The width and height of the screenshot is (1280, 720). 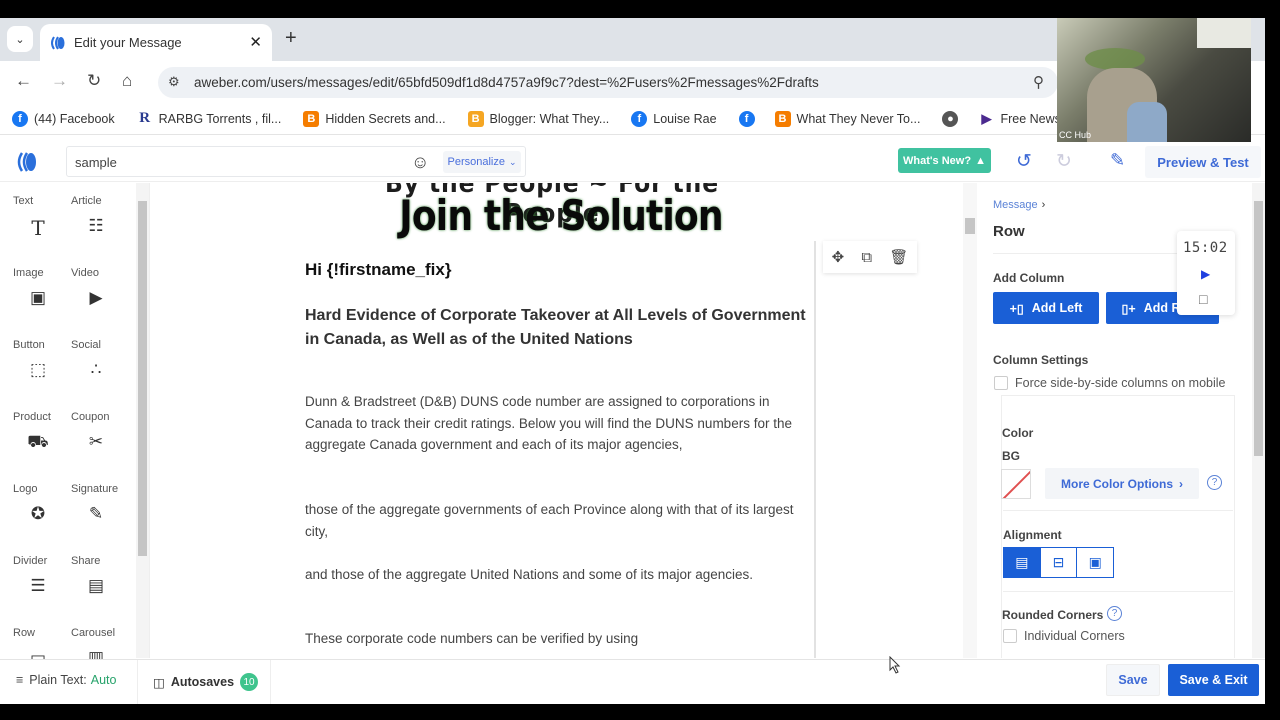 What do you see at coordinates (20, 39) in the screenshot?
I see `tab-search-button: ⌄` at bounding box center [20, 39].